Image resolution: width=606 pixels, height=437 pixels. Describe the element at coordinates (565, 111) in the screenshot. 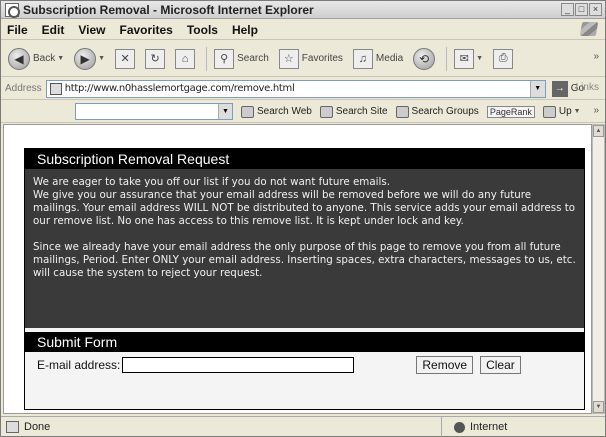

I see `up-label: Up` at that location.